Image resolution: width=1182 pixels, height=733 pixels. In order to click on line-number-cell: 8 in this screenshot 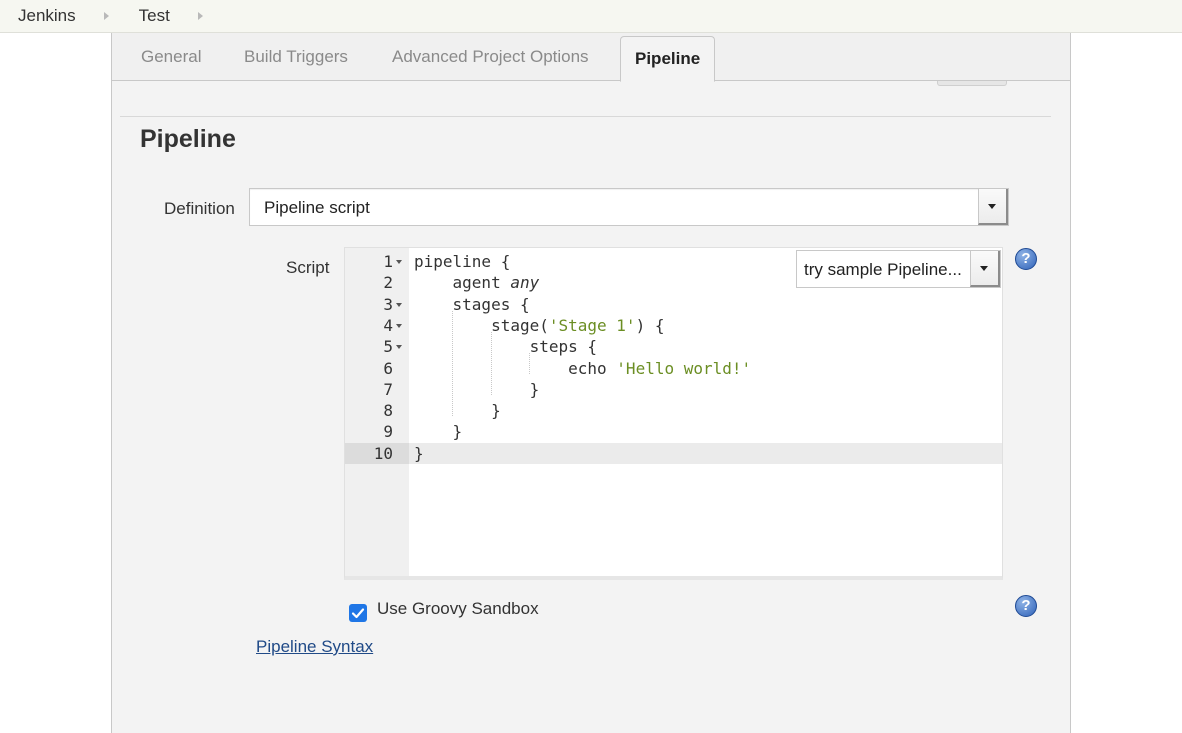, I will do `click(377, 410)`.